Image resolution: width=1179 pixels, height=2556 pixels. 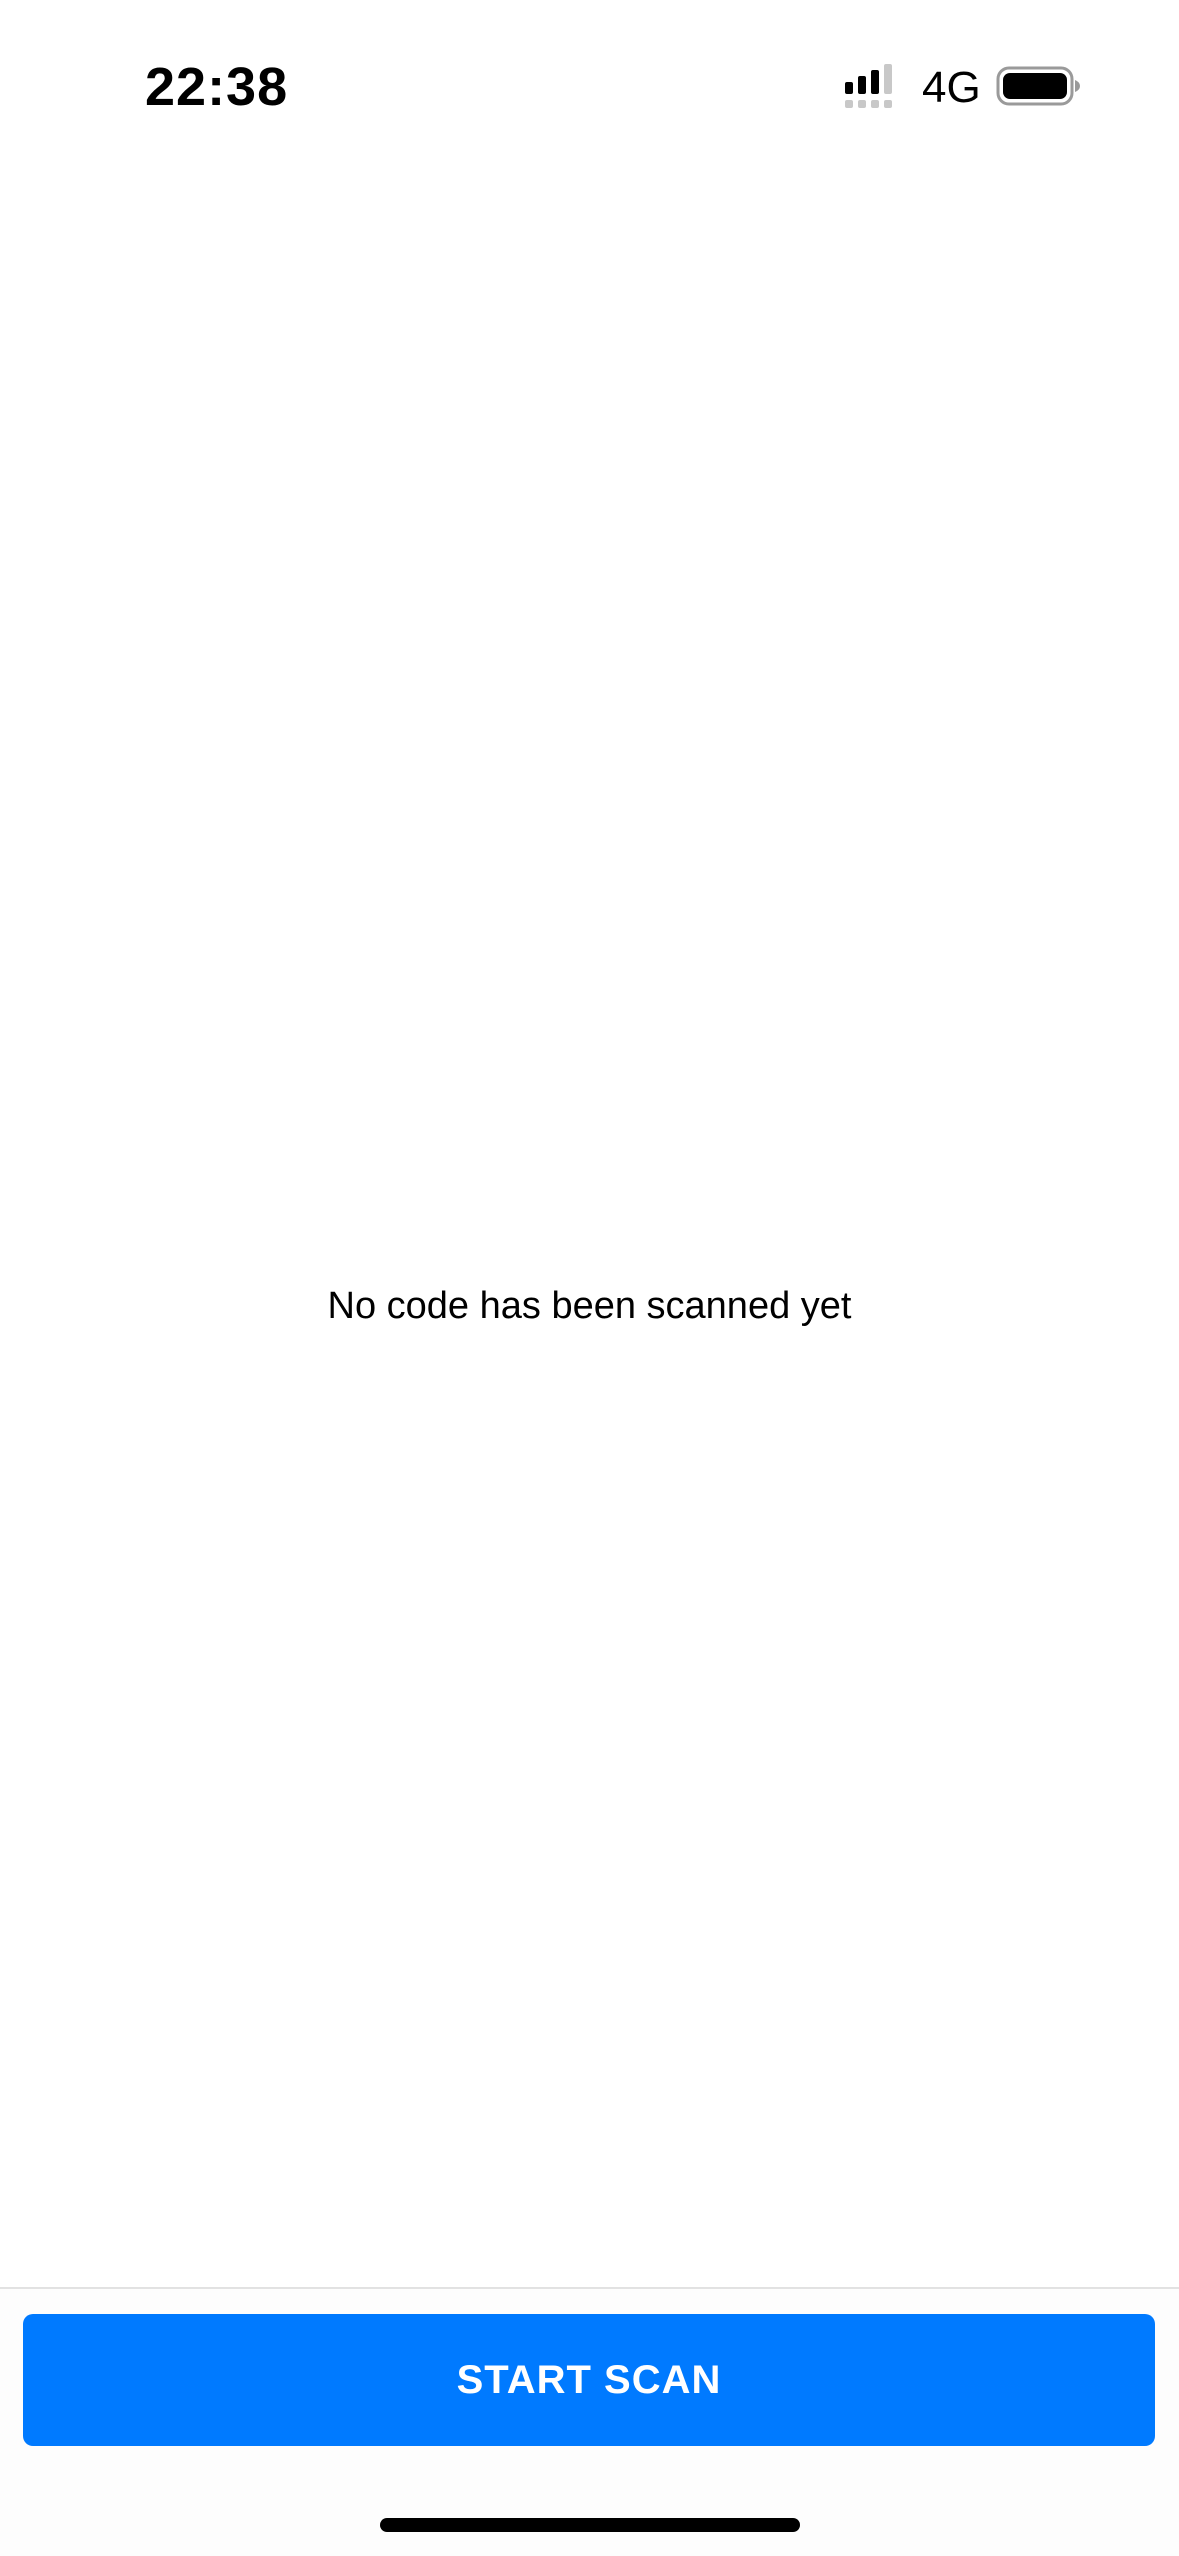 What do you see at coordinates (589, 1306) in the screenshot?
I see `empty-state-message: No code has been scanned yet` at bounding box center [589, 1306].